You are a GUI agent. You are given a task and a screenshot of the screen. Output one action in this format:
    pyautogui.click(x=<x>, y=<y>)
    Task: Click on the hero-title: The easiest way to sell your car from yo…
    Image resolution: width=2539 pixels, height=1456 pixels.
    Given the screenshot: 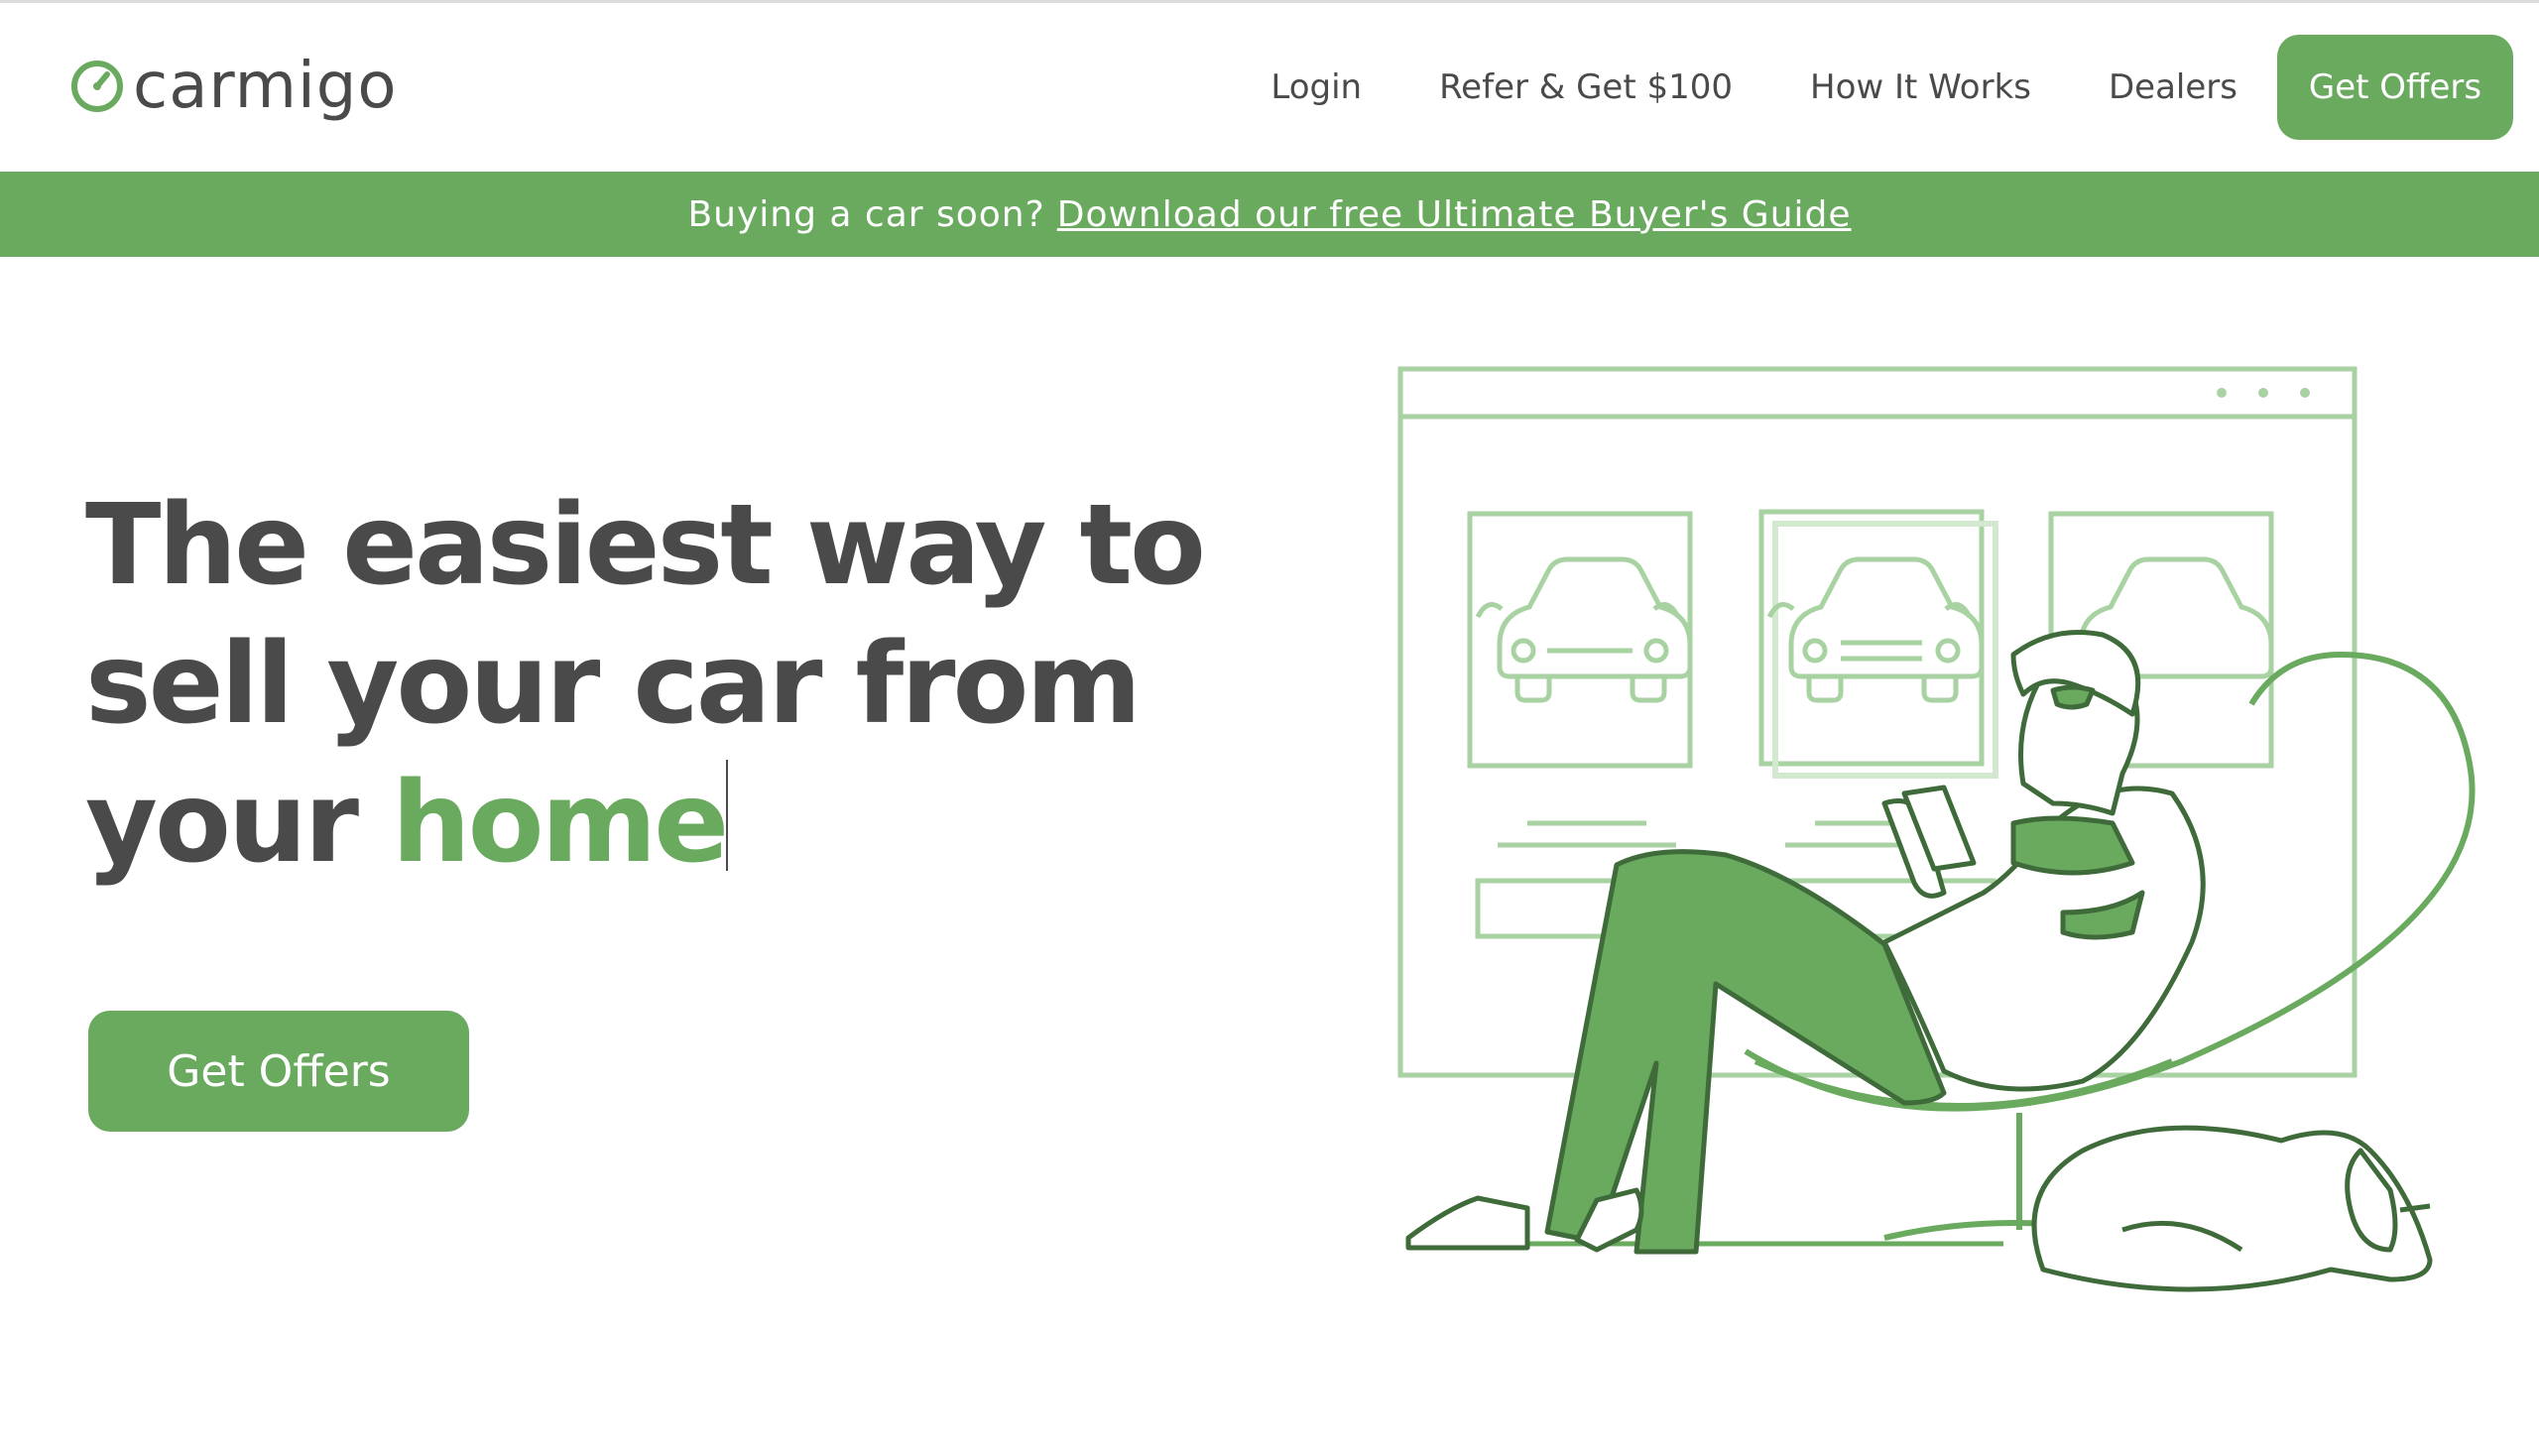 What is the action you would take?
    pyautogui.click(x=710, y=684)
    